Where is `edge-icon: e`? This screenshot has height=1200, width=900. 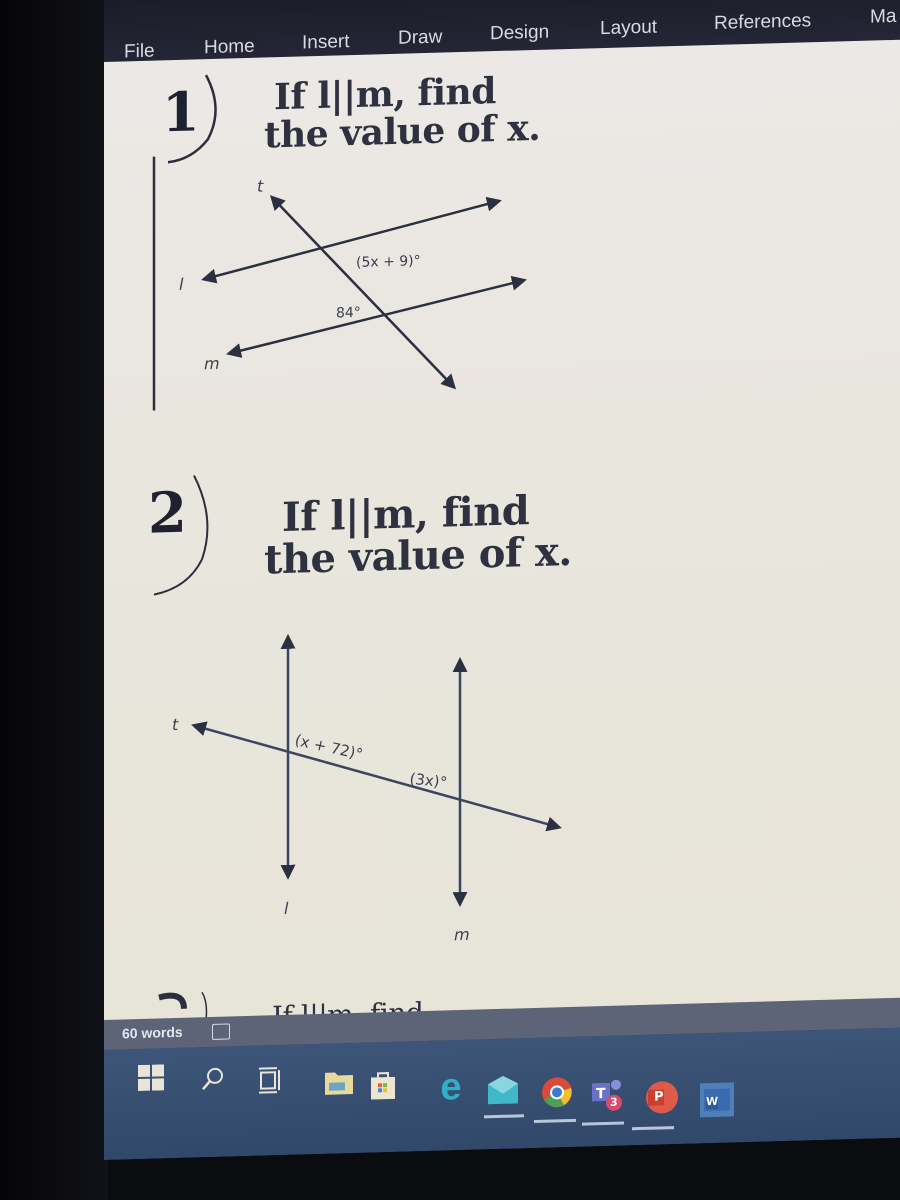
edge-icon: e is located at coordinates (451, 1087).